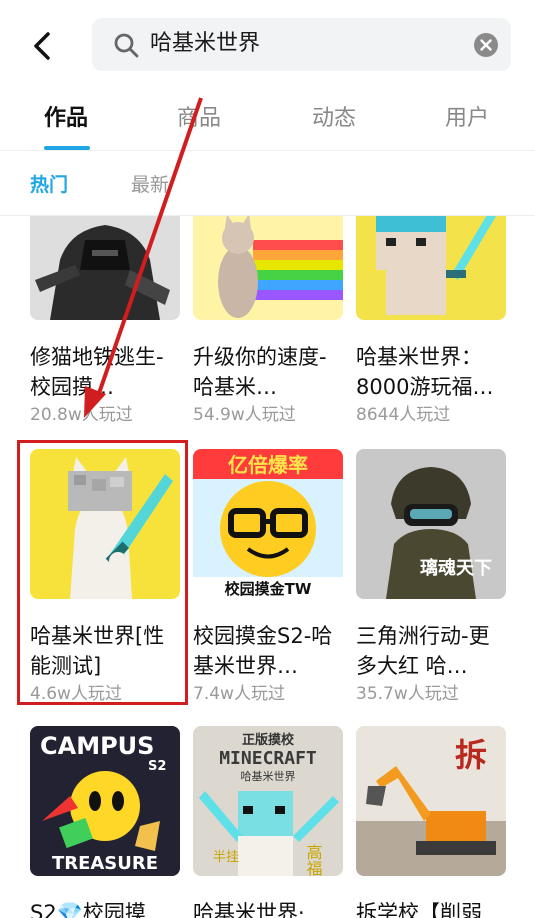 This screenshot has width=535, height=918. What do you see at coordinates (268, 758) in the screenshot?
I see `thumbnail-banner: MINECRAFT` at bounding box center [268, 758].